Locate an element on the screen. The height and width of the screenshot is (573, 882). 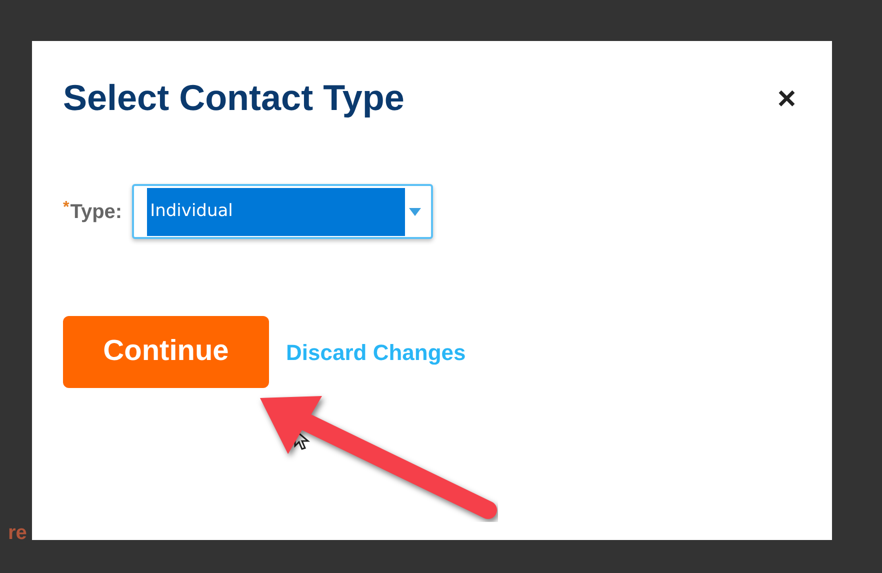
discard-changes-link: Discard Changes is located at coordinates (376, 352).